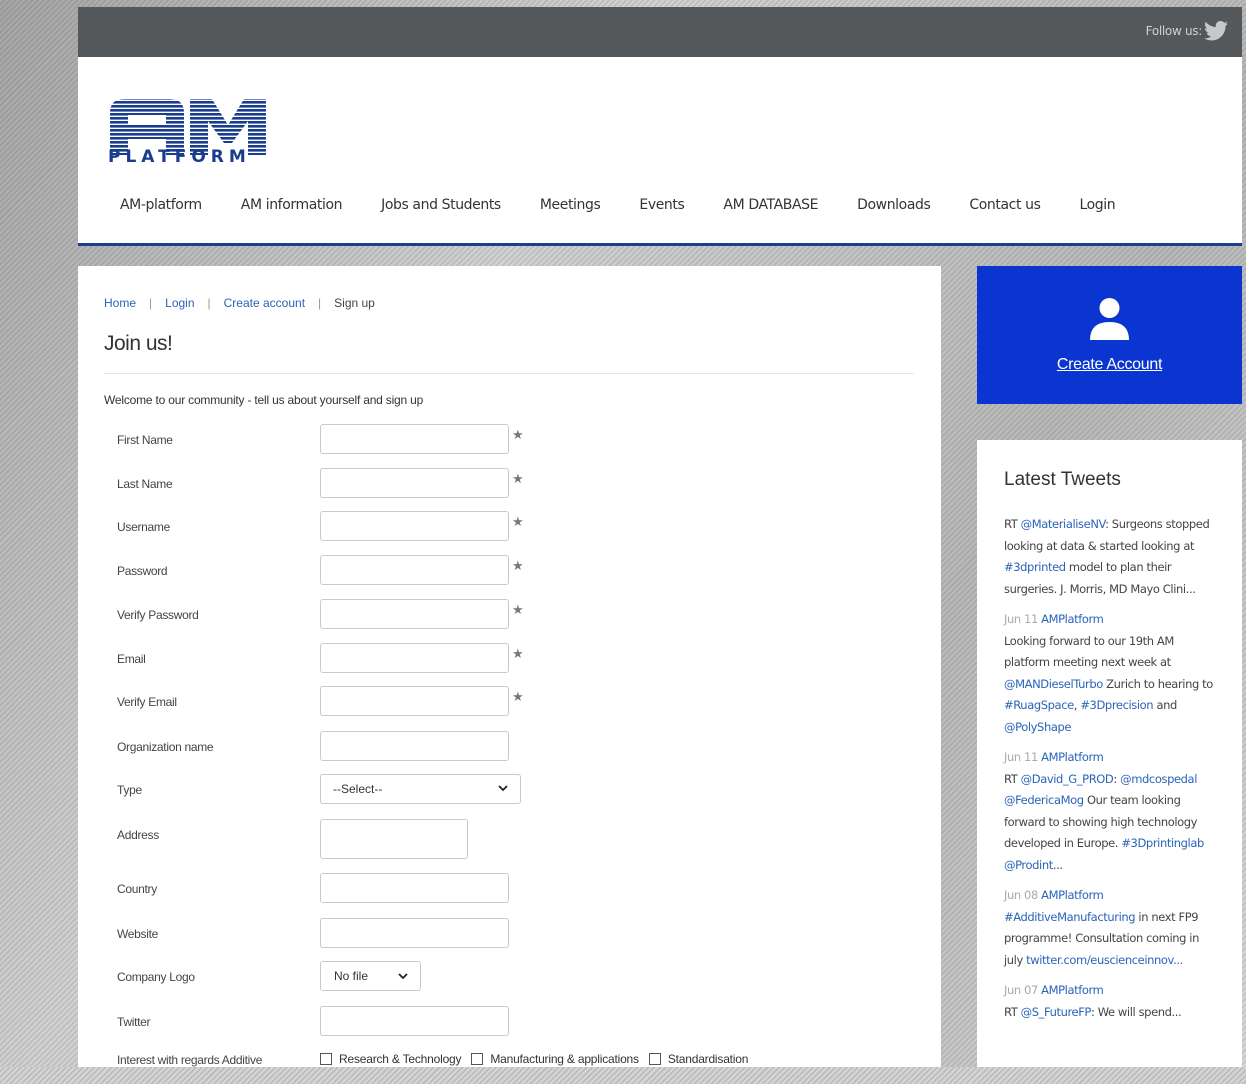  I want to click on verify-password-input, so click(414, 614).